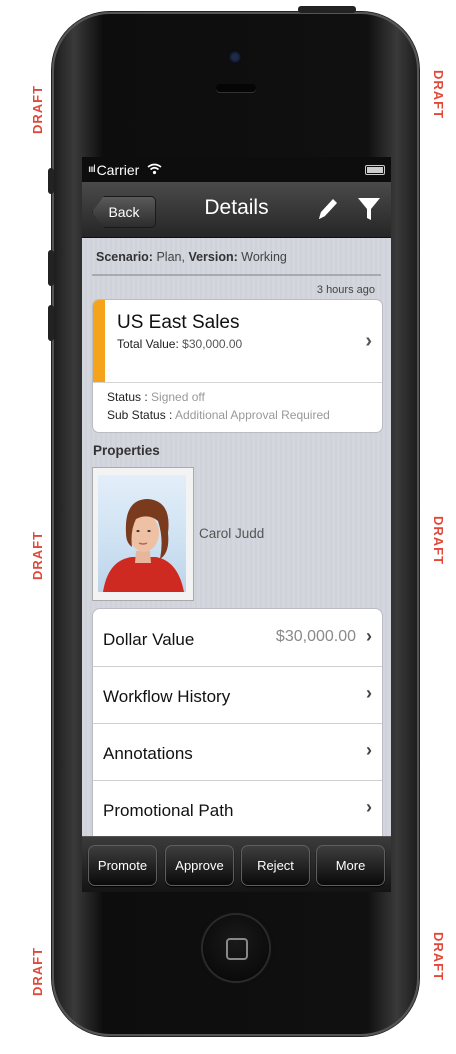  I want to click on approve-button: Approve, so click(199, 865).